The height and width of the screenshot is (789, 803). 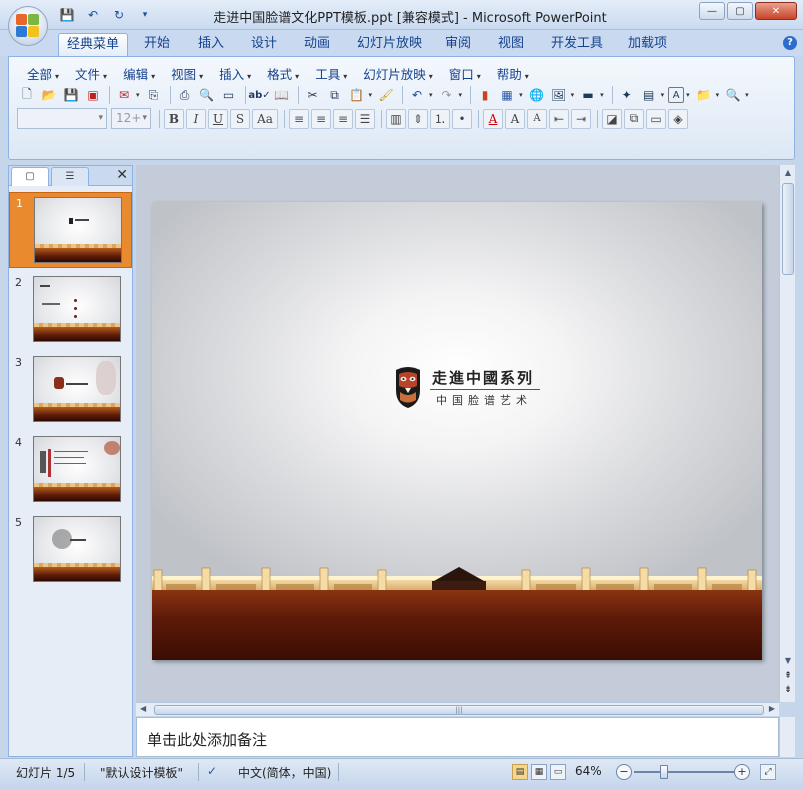 What do you see at coordinates (559, 118) in the screenshot?
I see `decrease-indent-icon: ⇤` at bounding box center [559, 118].